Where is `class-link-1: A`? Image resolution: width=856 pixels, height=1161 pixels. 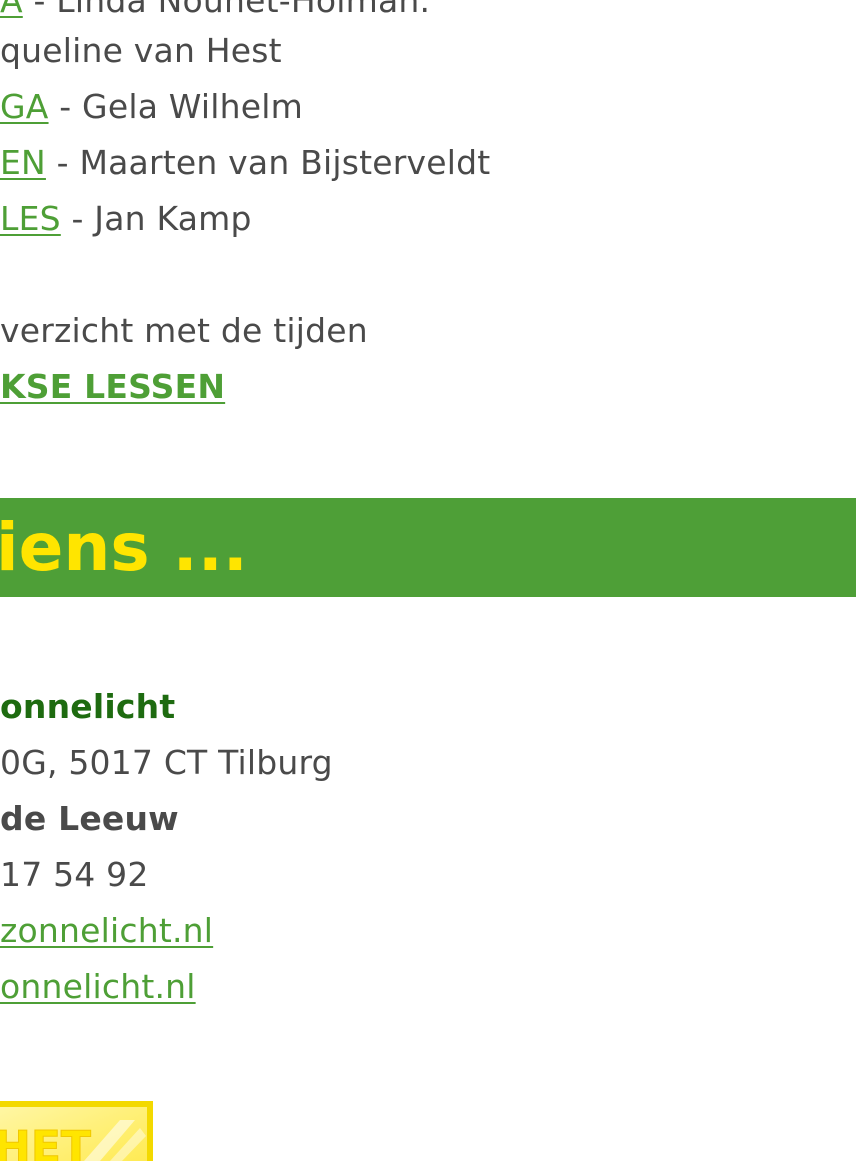
class-link-1: A is located at coordinates (11, 10).